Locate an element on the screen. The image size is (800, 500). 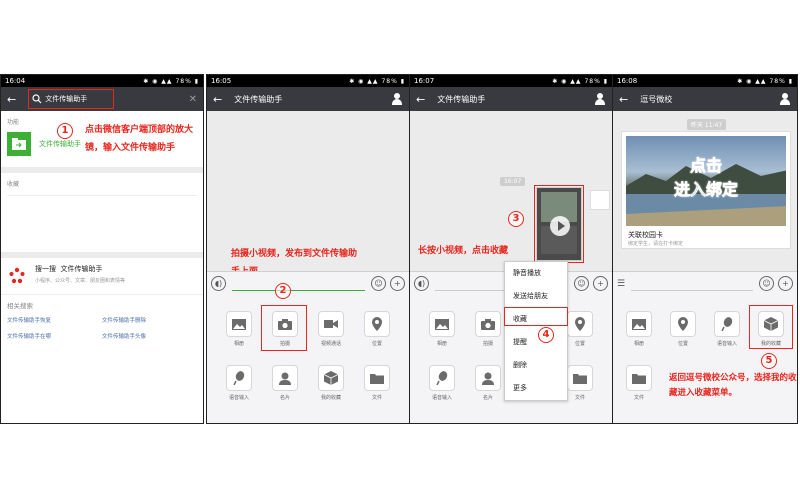
camera-icon is located at coordinates (488, 324).